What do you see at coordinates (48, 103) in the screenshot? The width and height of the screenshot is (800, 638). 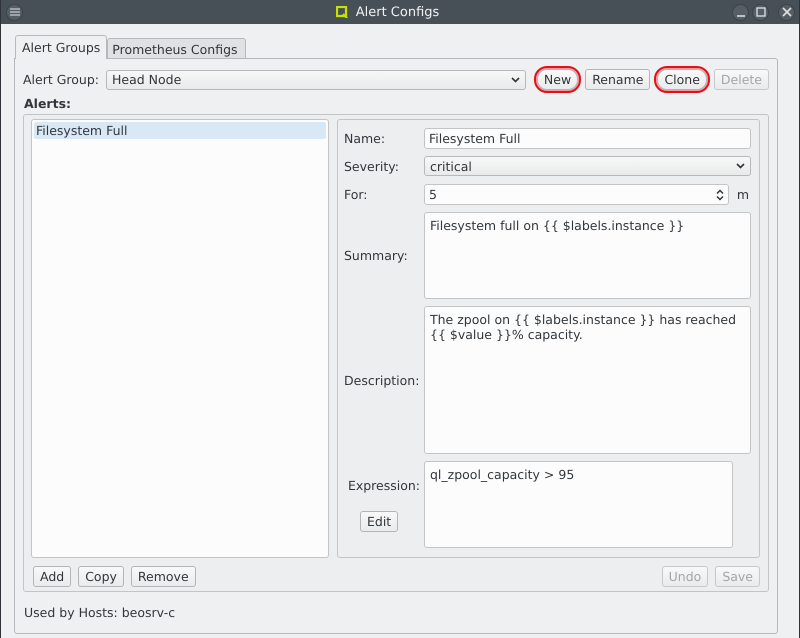 I see `alerts-heading: Alerts:` at bounding box center [48, 103].